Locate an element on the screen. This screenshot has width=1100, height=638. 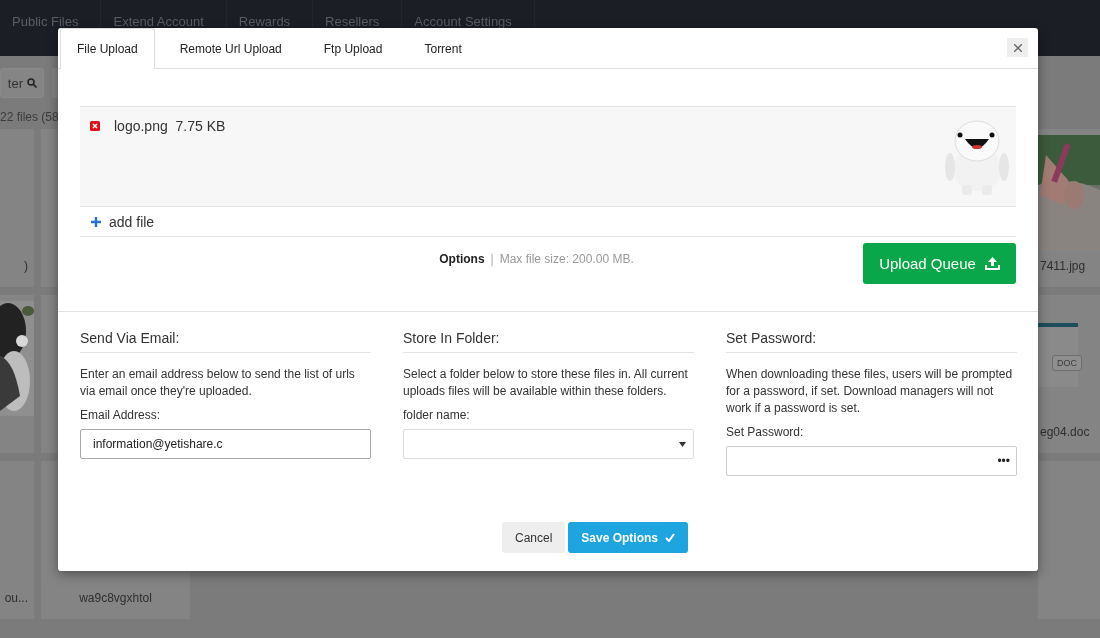
file-type-label: DOC is located at coordinates (1067, 363).